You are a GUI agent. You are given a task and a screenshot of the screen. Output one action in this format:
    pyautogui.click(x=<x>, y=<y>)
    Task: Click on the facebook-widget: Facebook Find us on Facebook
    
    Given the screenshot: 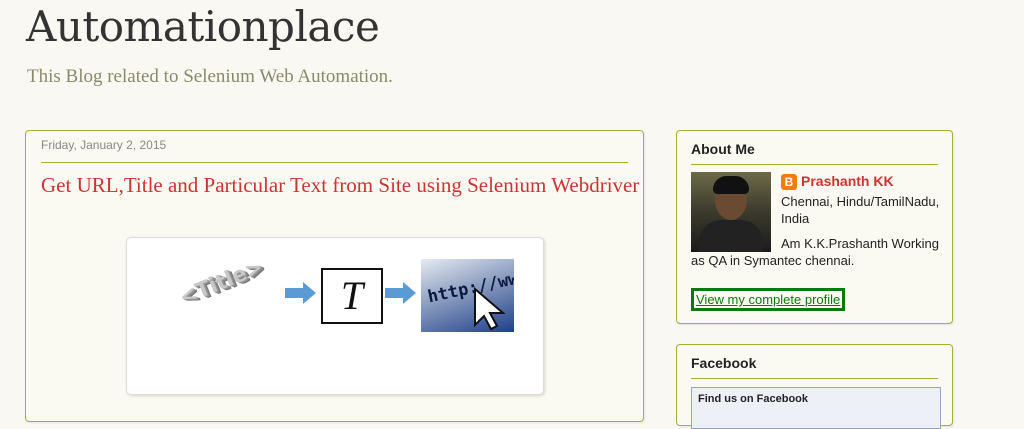 What is the action you would take?
    pyautogui.click(x=814, y=386)
    